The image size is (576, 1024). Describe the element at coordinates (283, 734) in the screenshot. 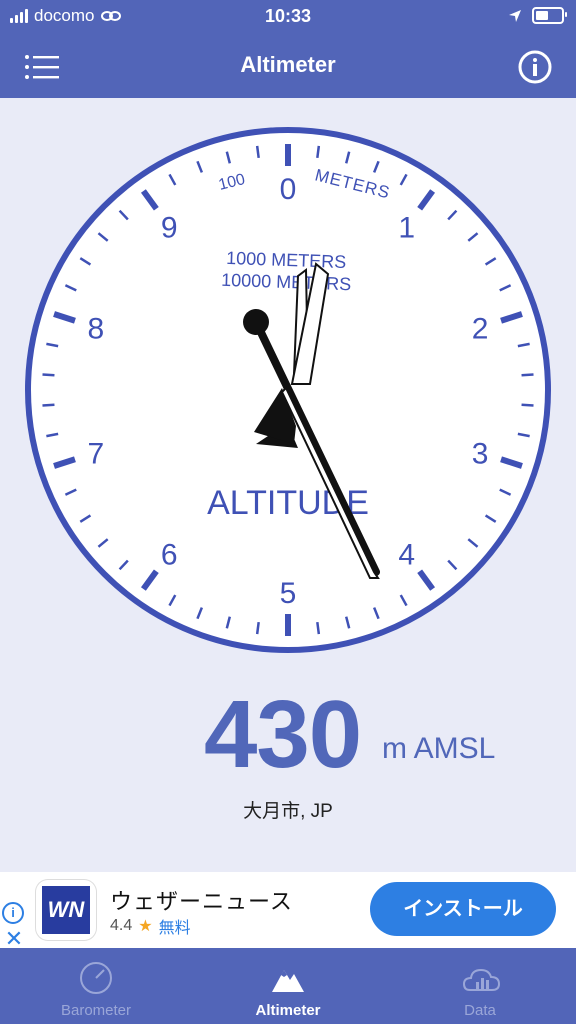

I see `altitude-value: 430` at that location.